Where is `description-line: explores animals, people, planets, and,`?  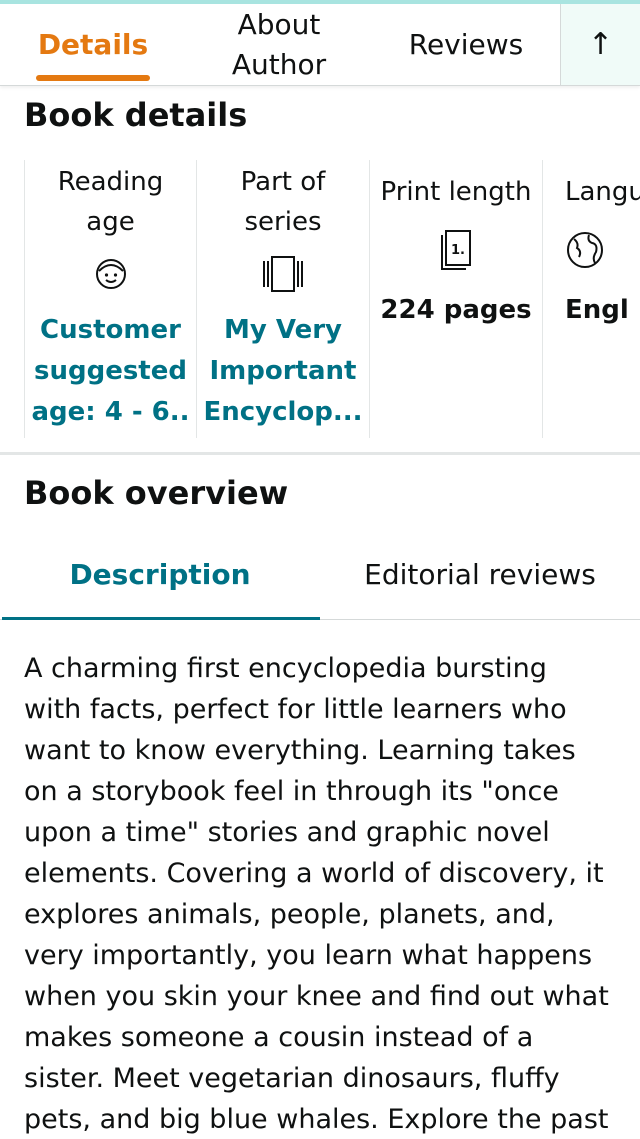 description-line: explores animals, people, planets, and, is located at coordinates (289, 914).